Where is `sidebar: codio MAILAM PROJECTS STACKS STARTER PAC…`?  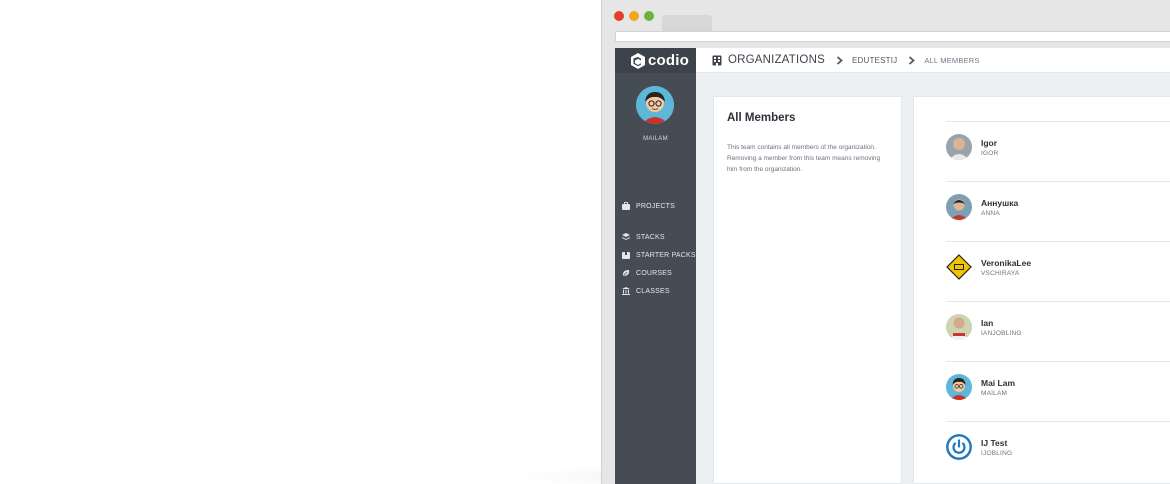
sidebar: codio MAILAM PROJECTS STACKS STARTER PAC… is located at coordinates (655, 266).